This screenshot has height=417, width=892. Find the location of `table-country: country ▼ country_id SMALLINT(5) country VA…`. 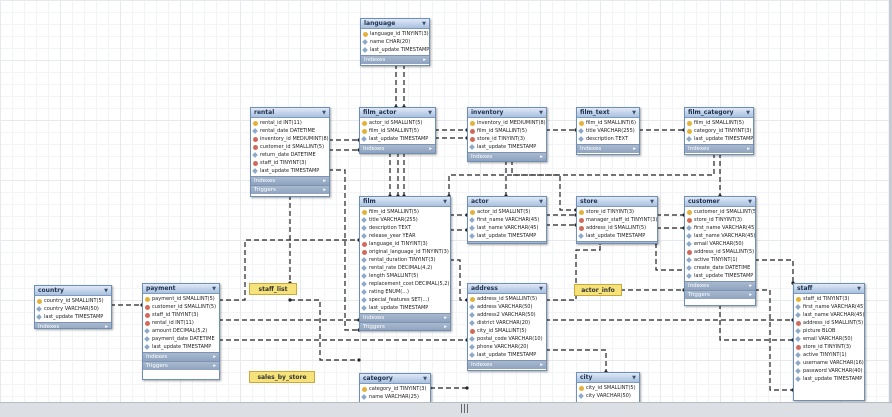

table-country: country ▼ country_id SMALLINT(5) country VA… is located at coordinates (73, 307).